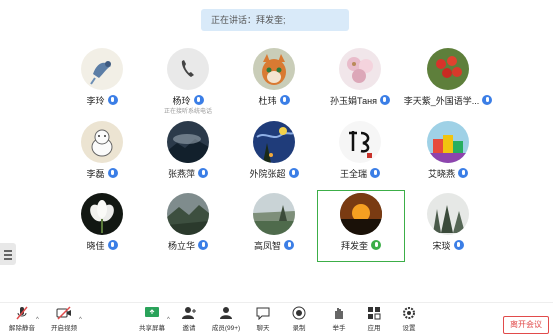 This screenshot has width=553, height=335. I want to click on settings-button: 设置, so click(409, 320).